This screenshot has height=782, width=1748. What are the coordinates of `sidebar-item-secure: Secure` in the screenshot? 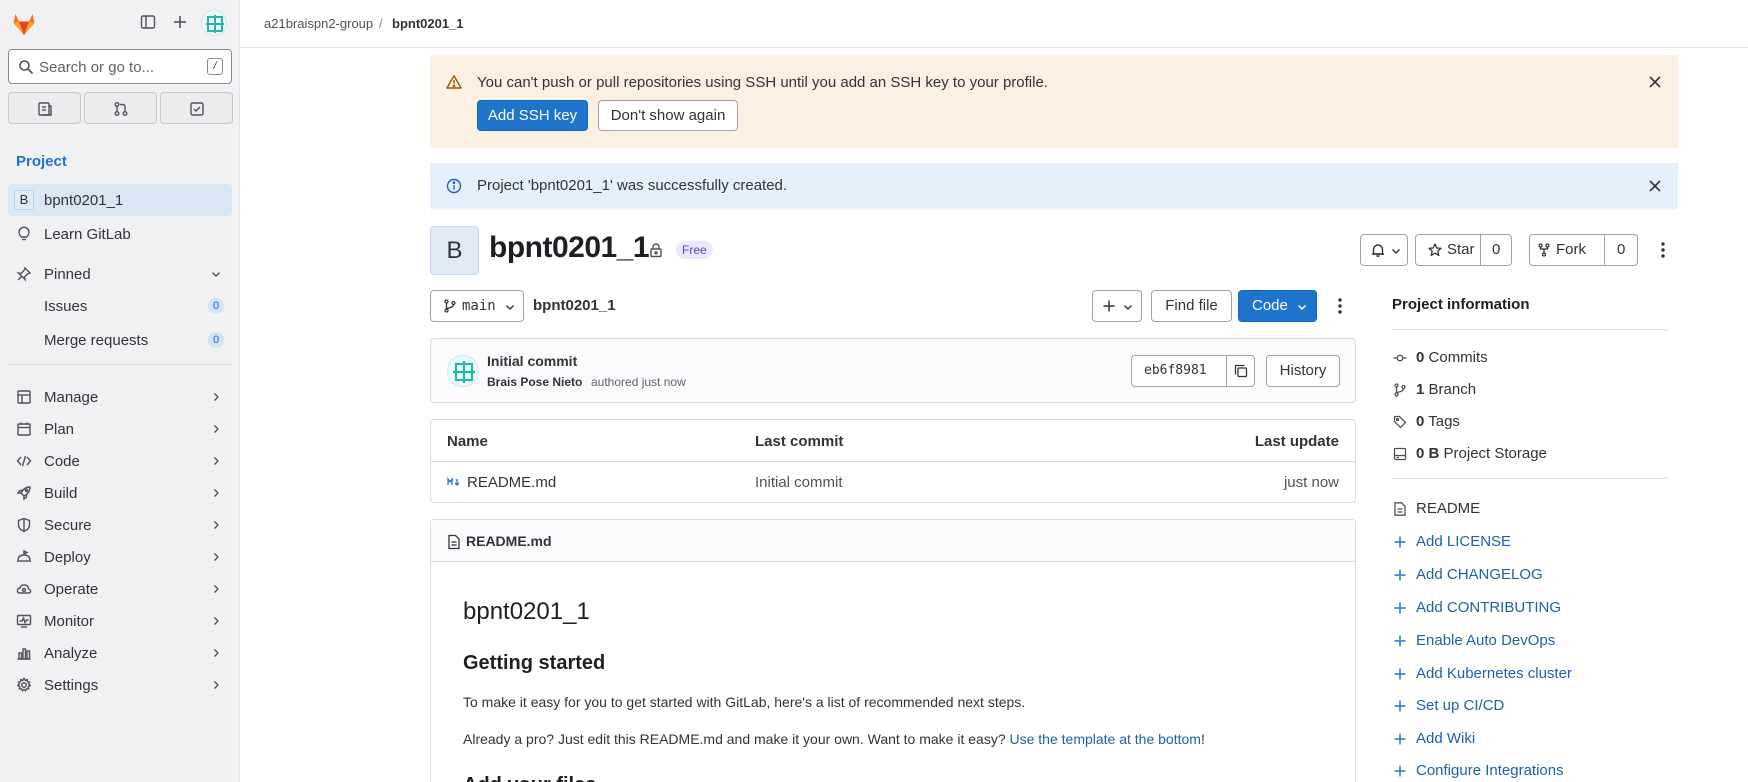 It's located at (120, 525).